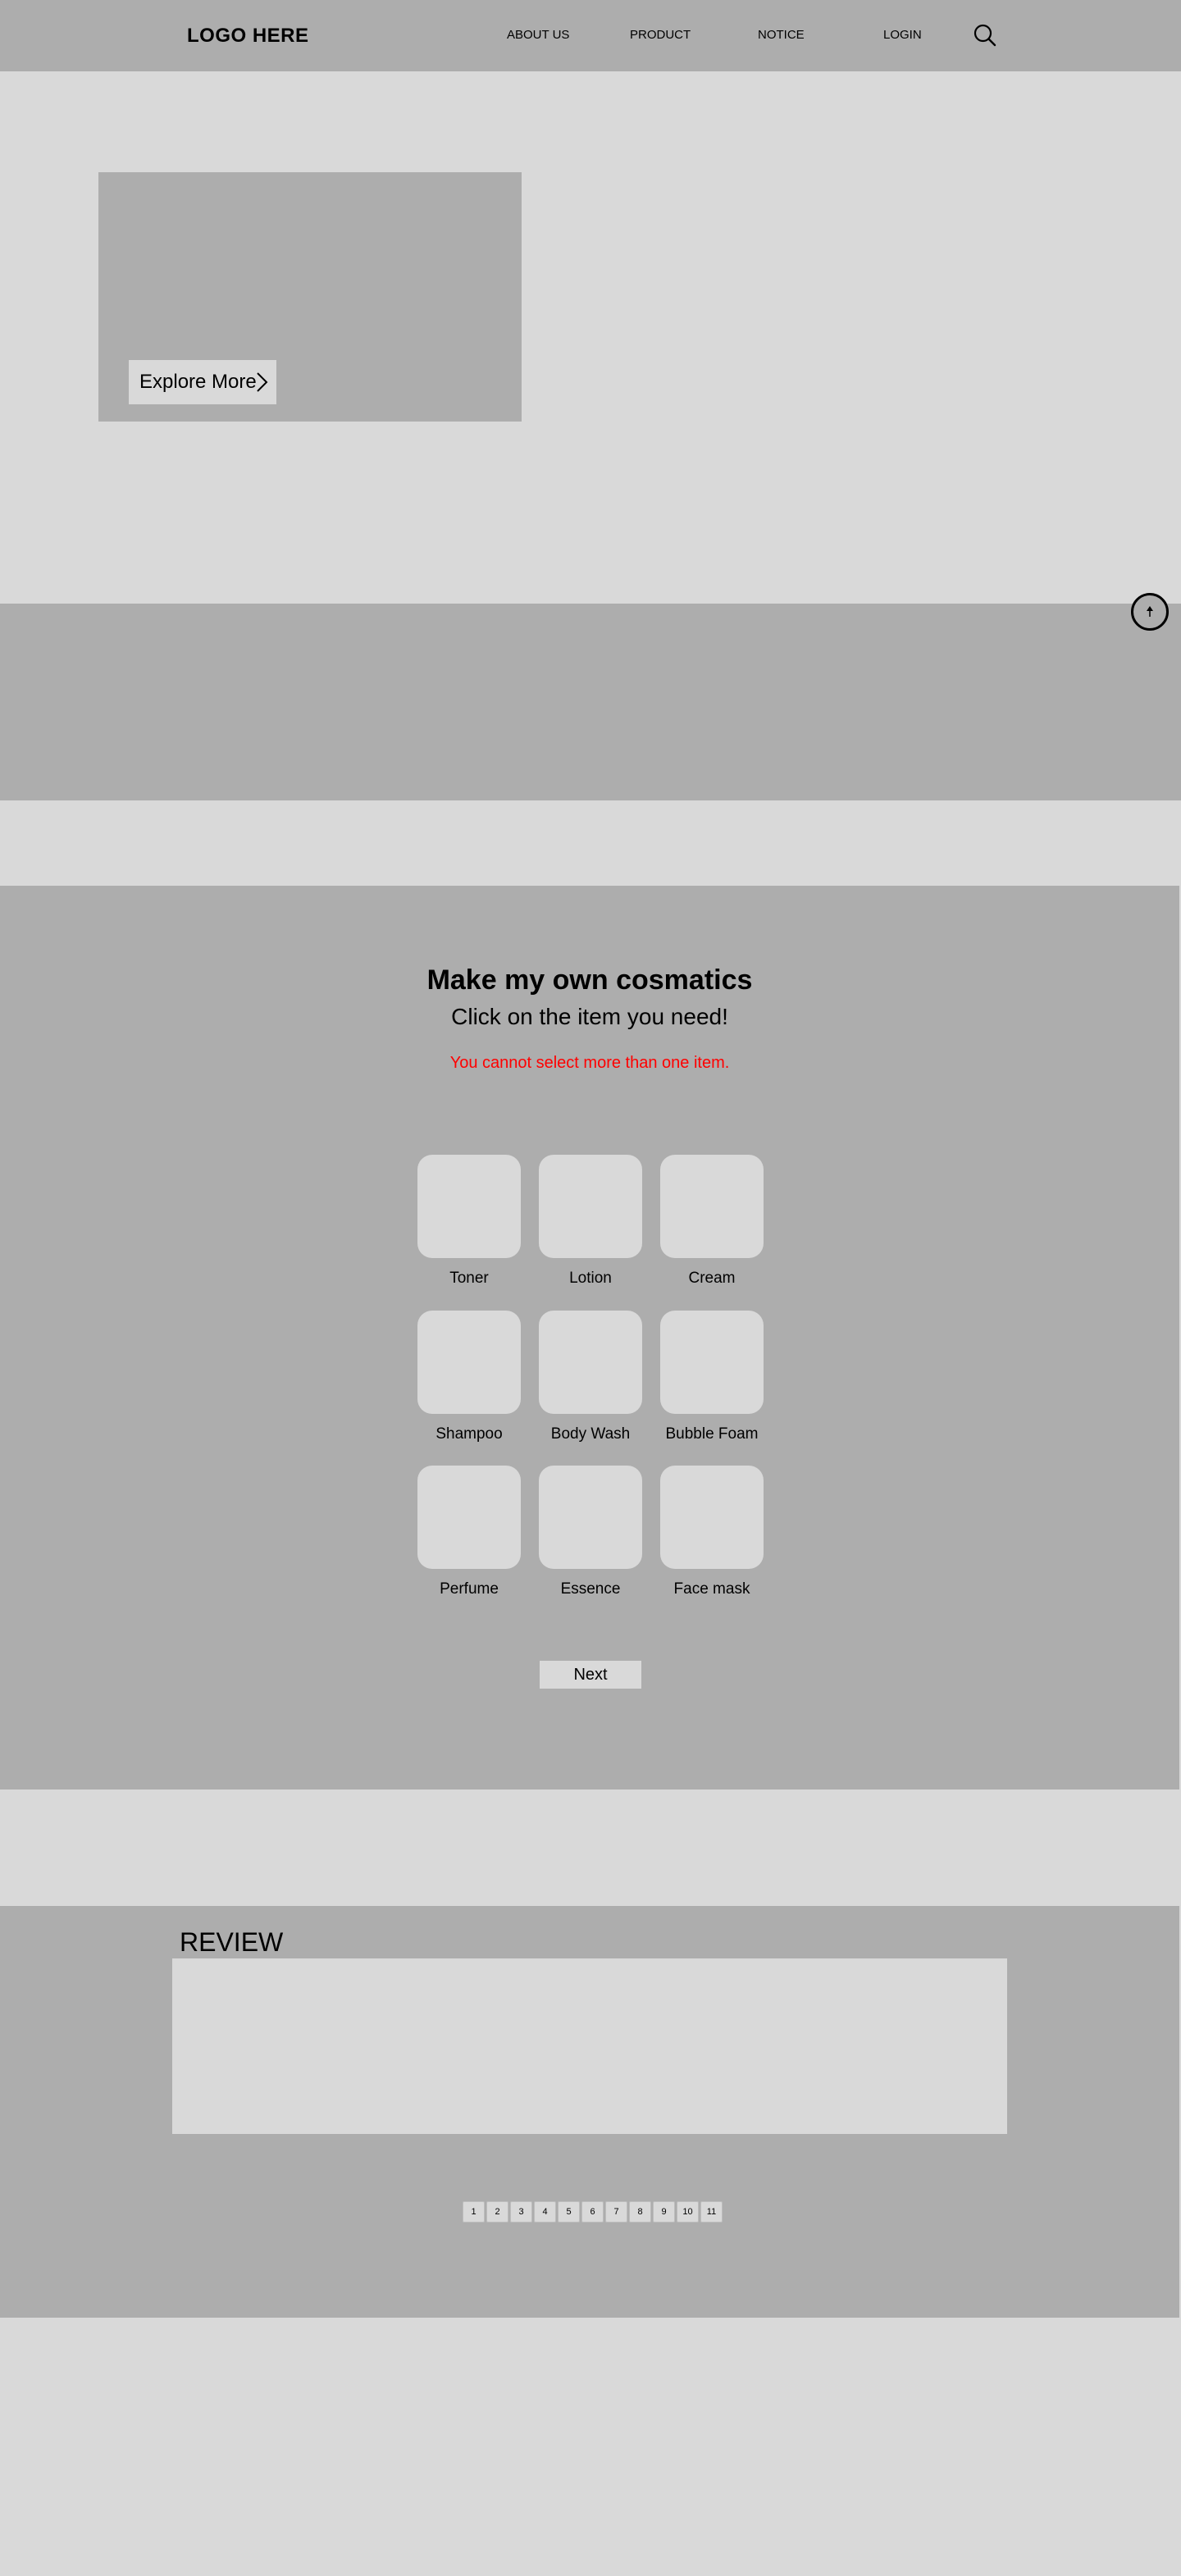 The height and width of the screenshot is (2576, 1181). Describe the element at coordinates (589, 2046) in the screenshot. I see `review-content` at that location.